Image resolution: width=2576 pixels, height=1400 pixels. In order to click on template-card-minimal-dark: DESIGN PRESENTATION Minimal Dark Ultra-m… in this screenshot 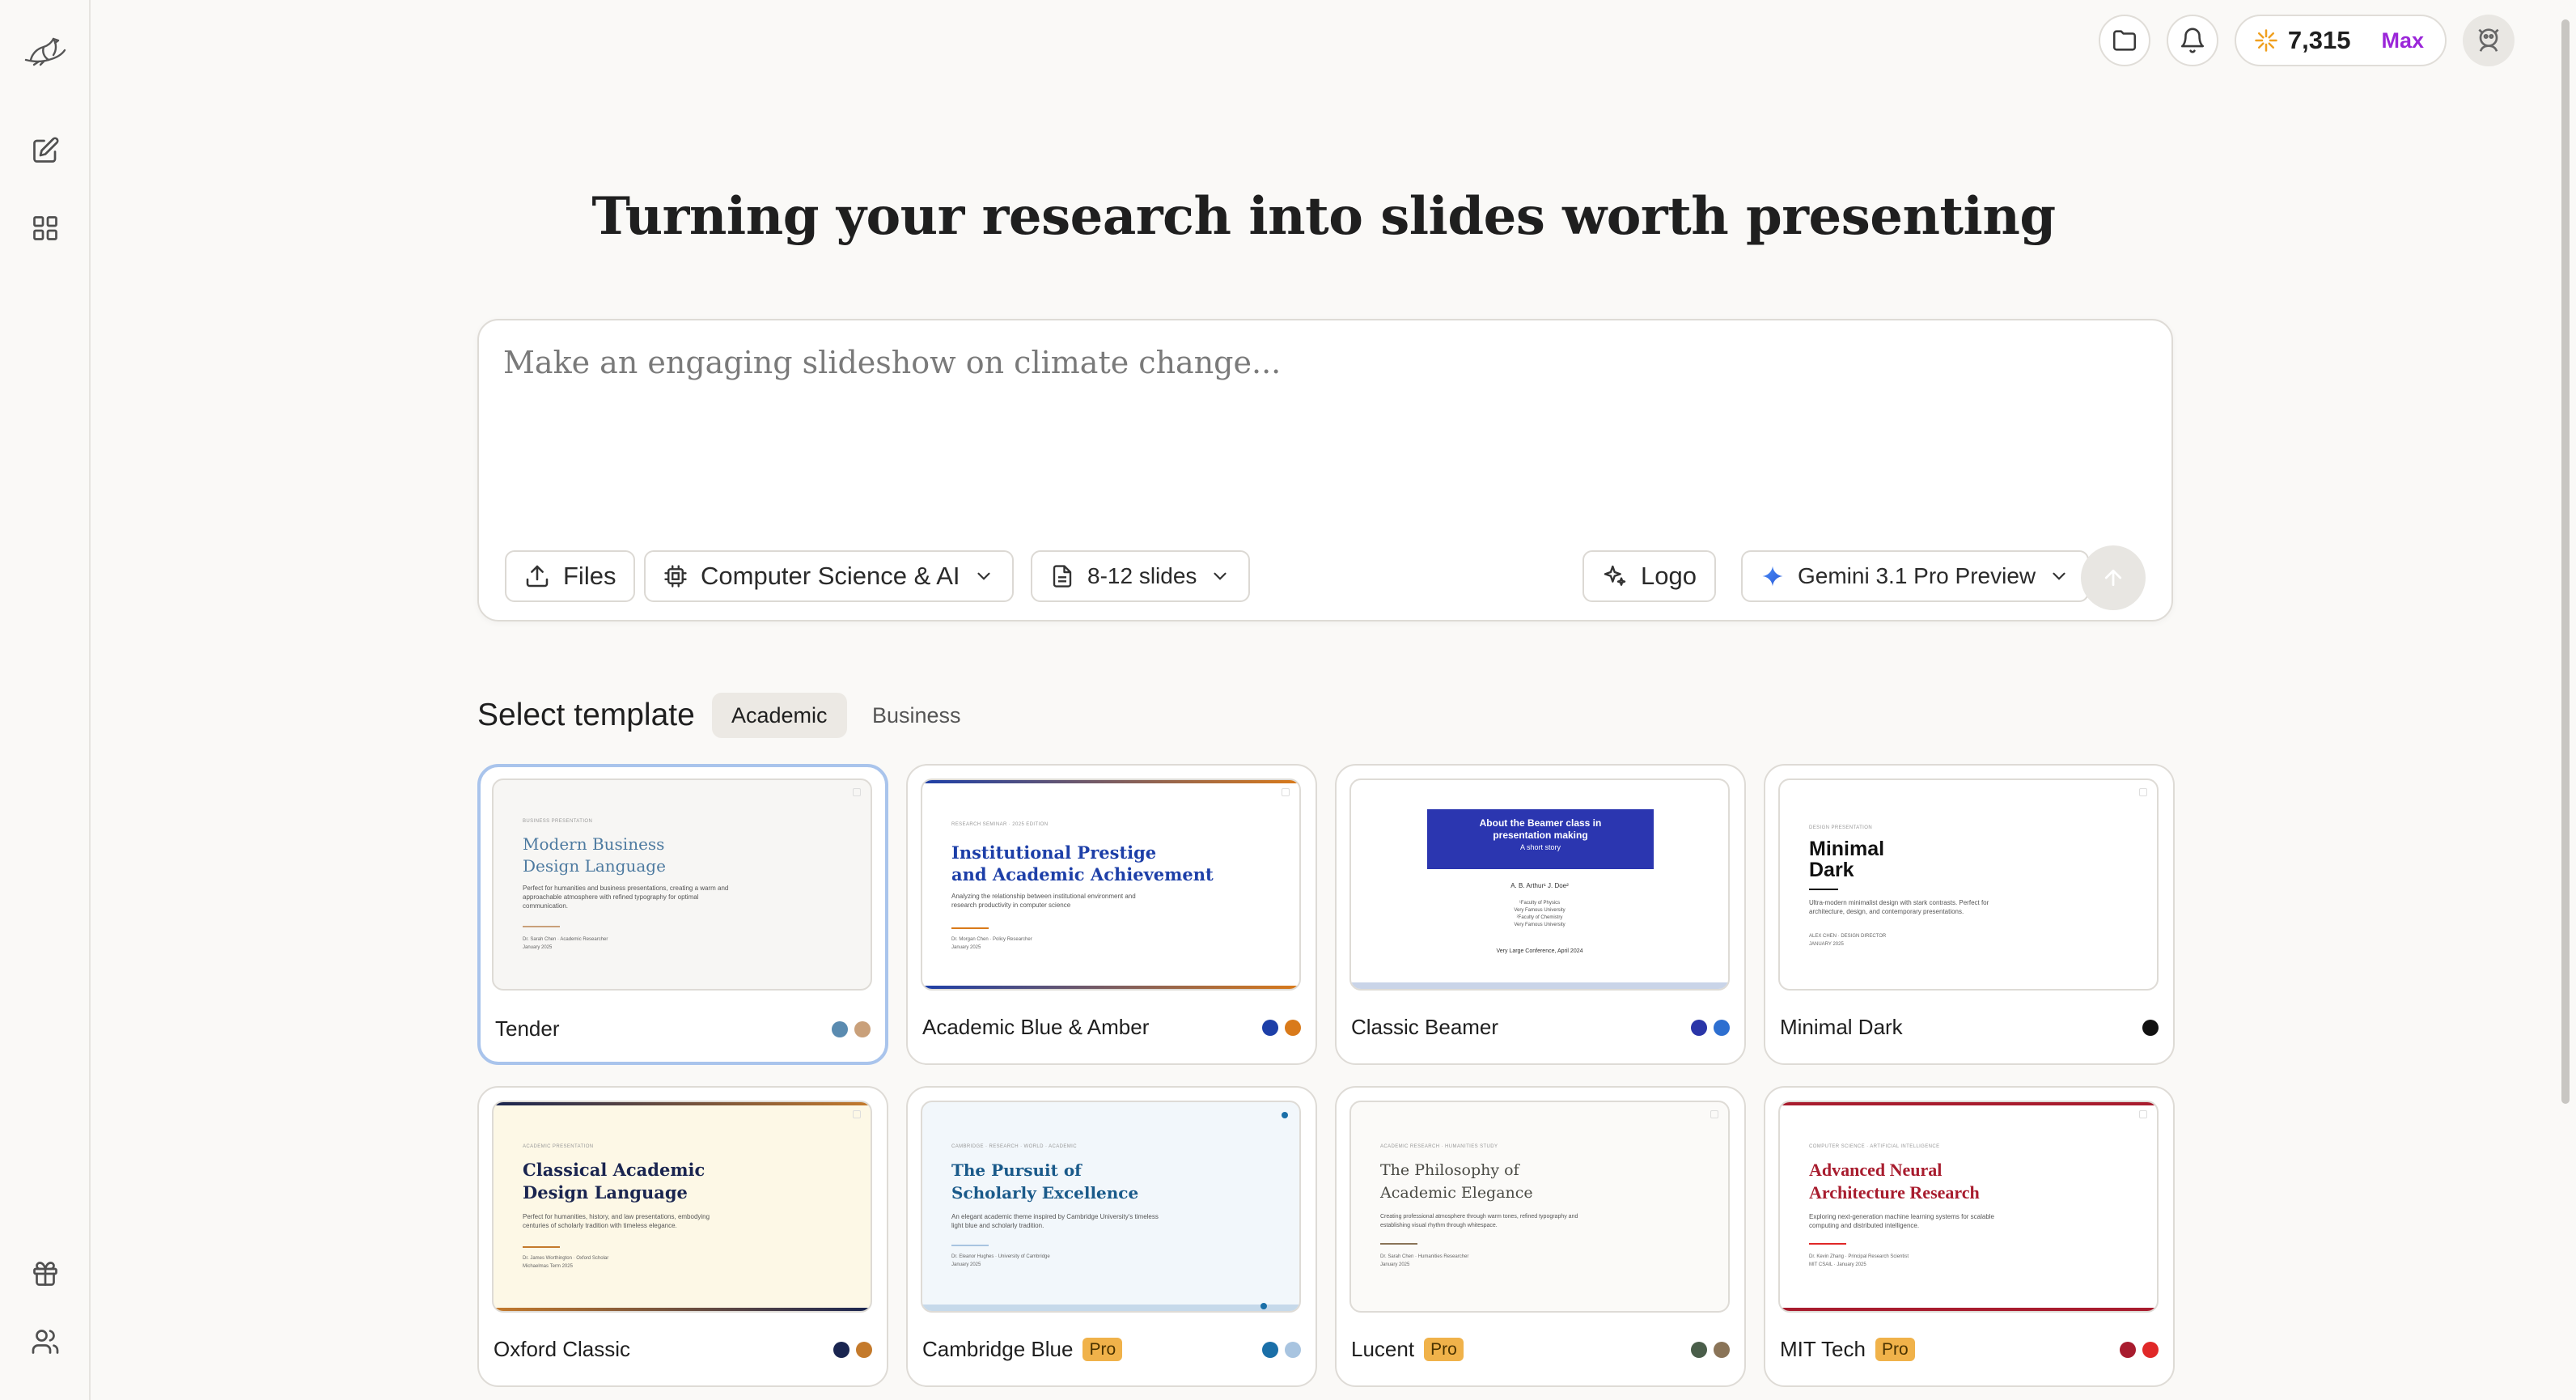, I will do `click(1969, 915)`.